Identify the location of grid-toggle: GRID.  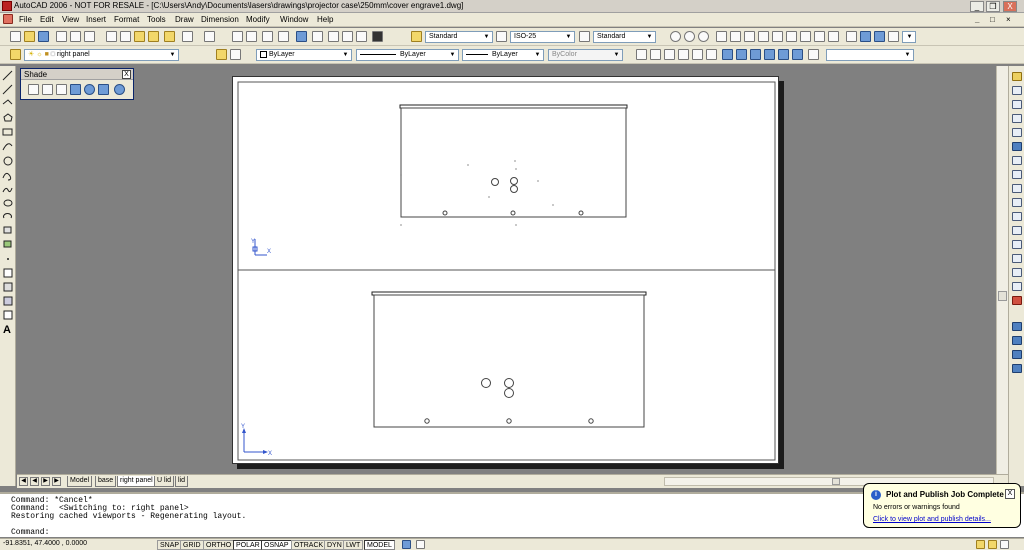
(192, 545).